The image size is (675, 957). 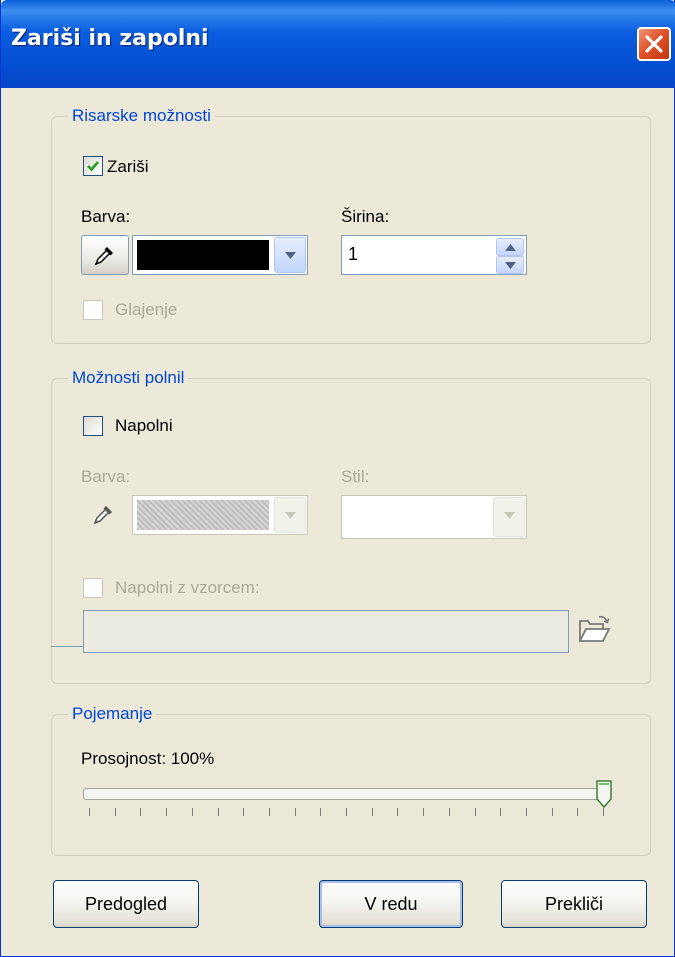 I want to click on chevron-up-icon, so click(x=510, y=247).